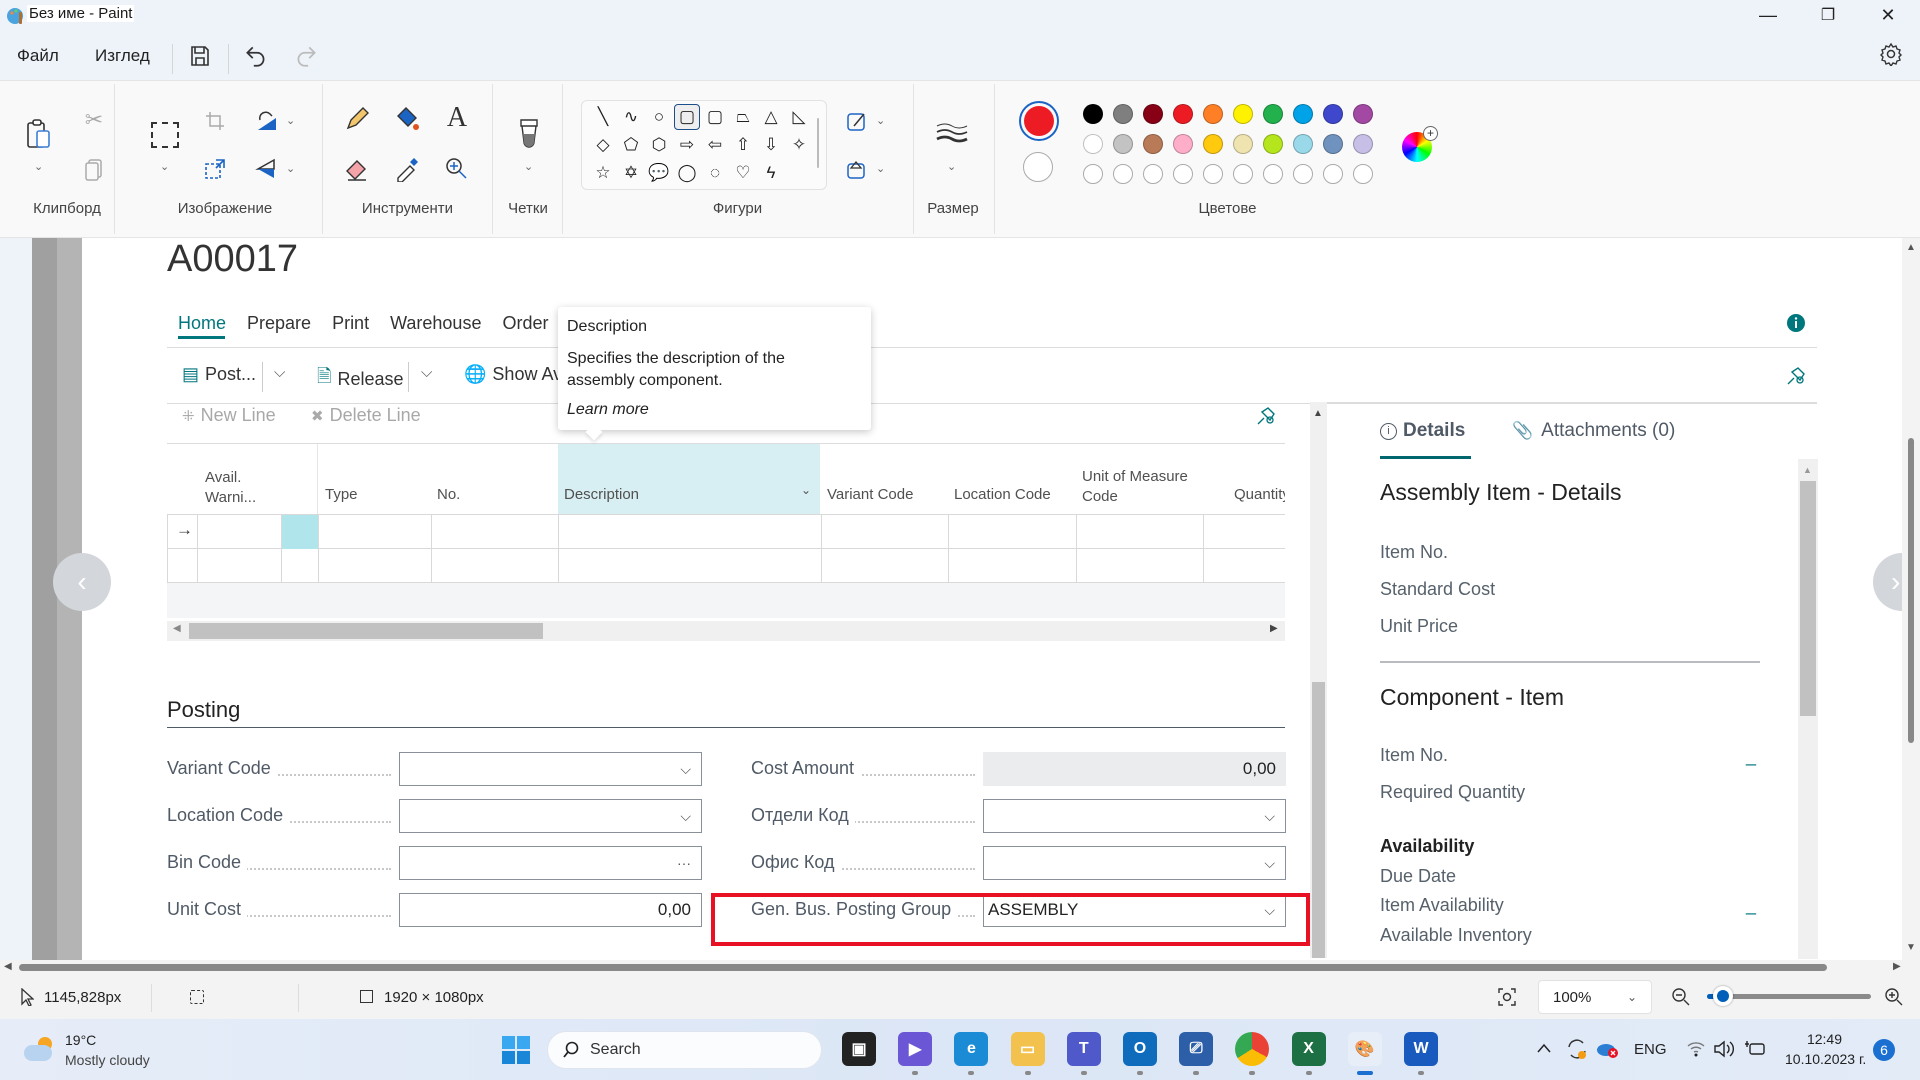 The image size is (1920, 1080). I want to click on tab-prepare: Prepare, so click(279, 323).